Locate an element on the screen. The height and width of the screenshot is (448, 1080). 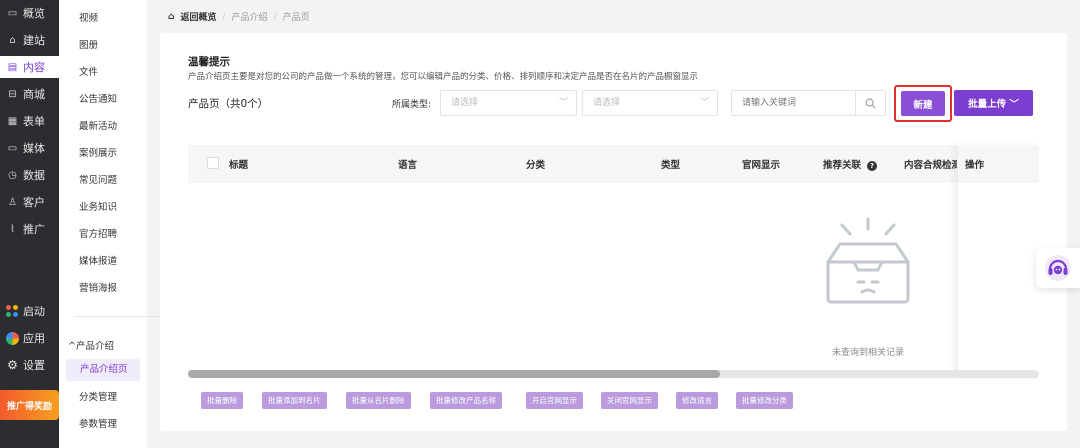
bulk-add-to-card-button: 批量添加到名片 is located at coordinates (294, 400).